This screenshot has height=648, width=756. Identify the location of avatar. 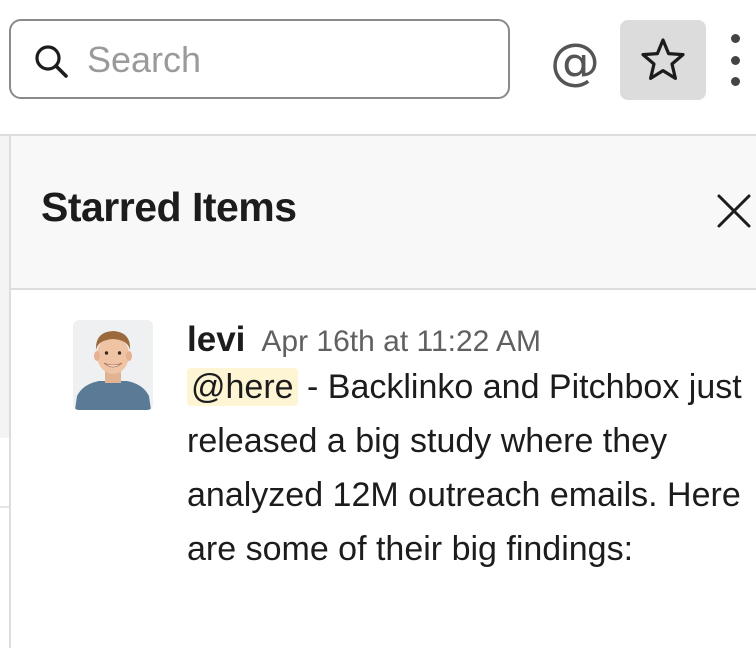
(113, 365).